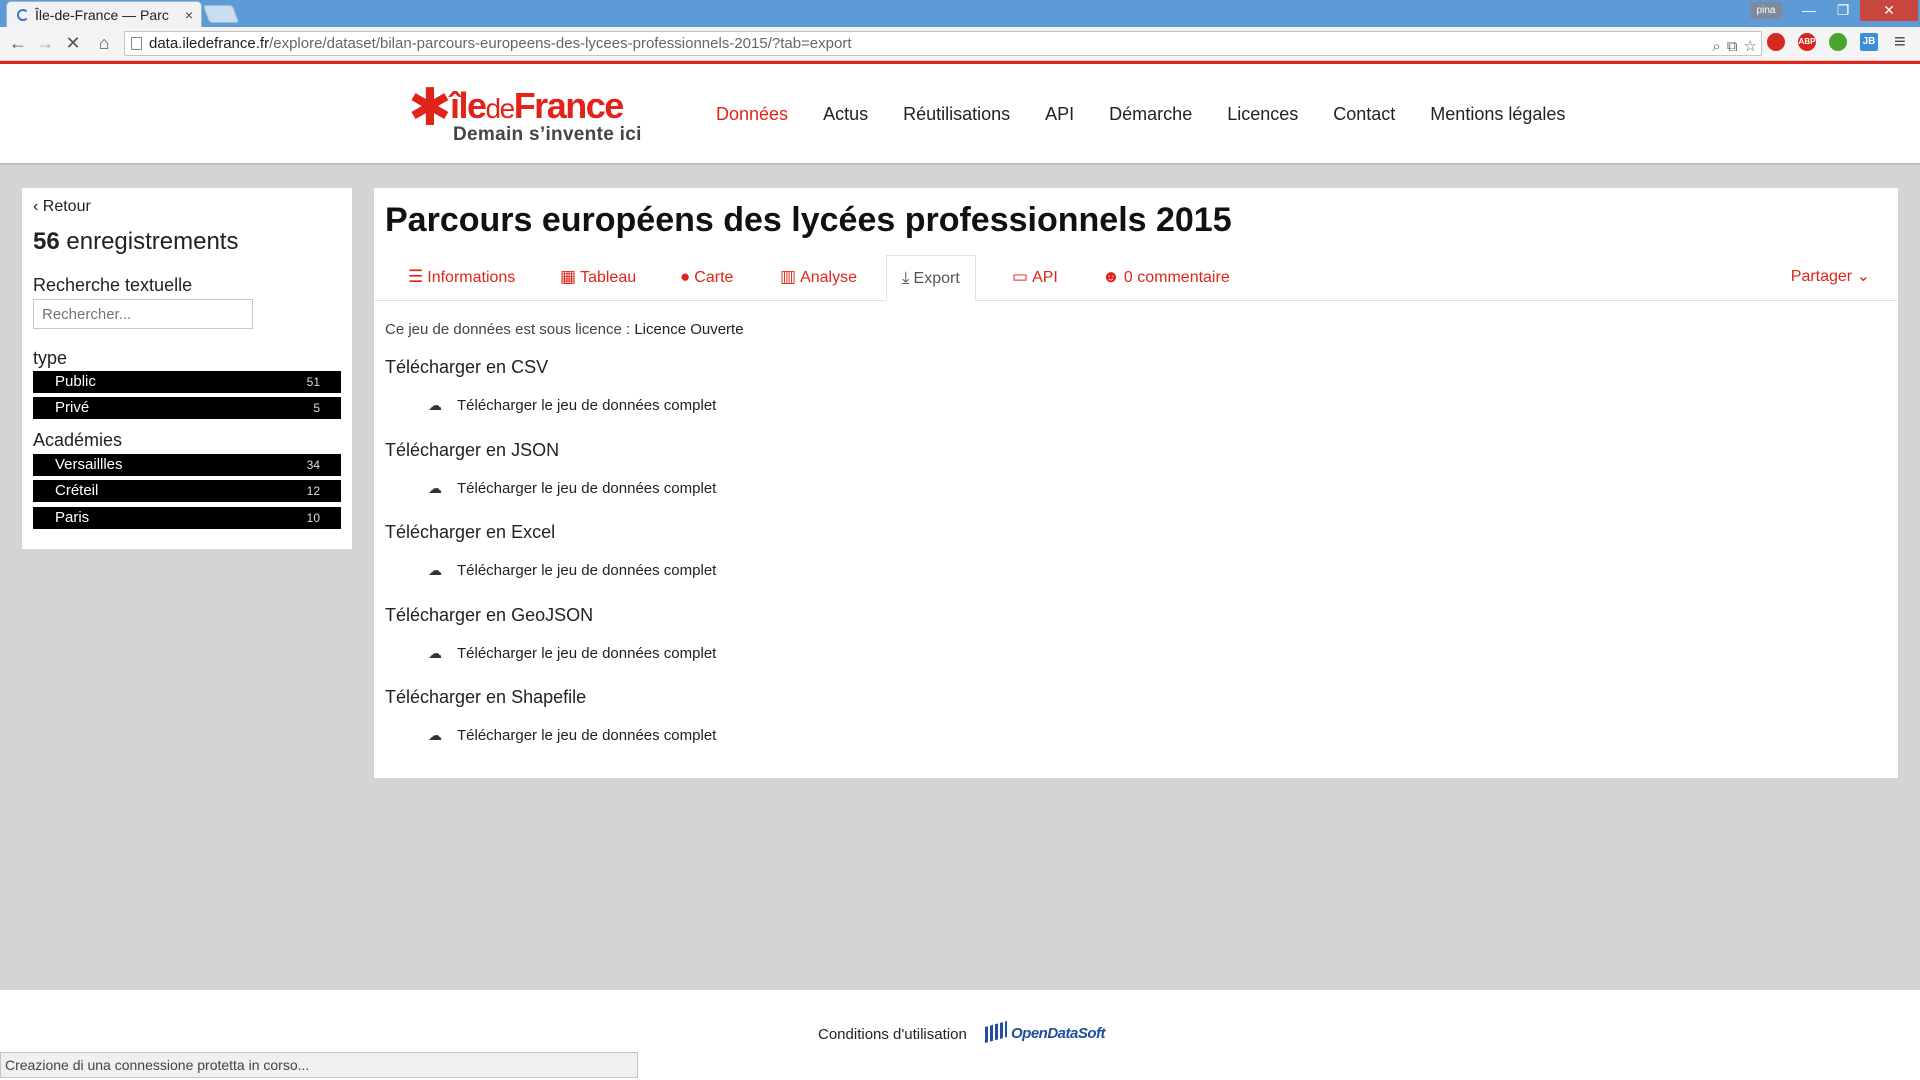  What do you see at coordinates (50, 358) in the screenshot?
I see `facet-title-type: type` at bounding box center [50, 358].